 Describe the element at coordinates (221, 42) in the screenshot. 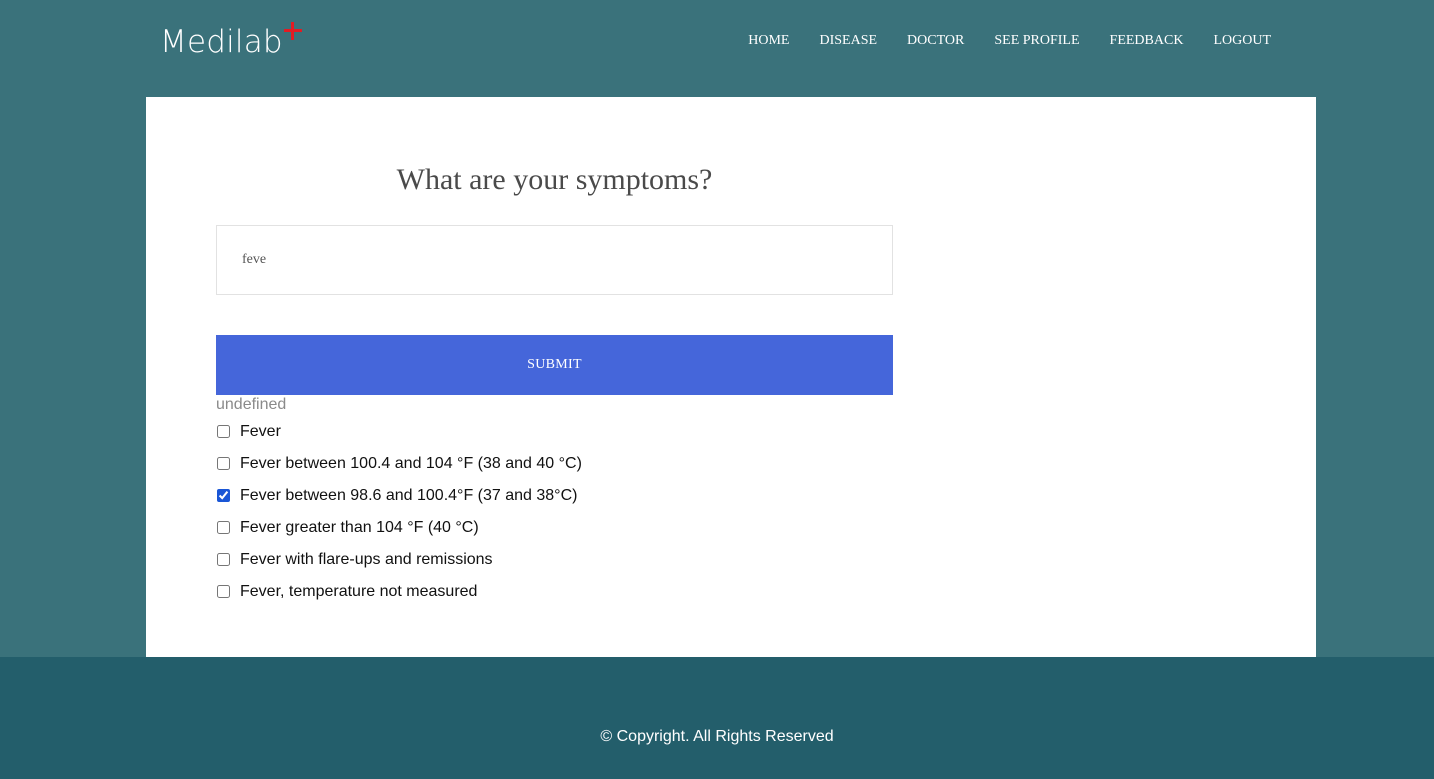

I see `logo-text: Medilab` at that location.